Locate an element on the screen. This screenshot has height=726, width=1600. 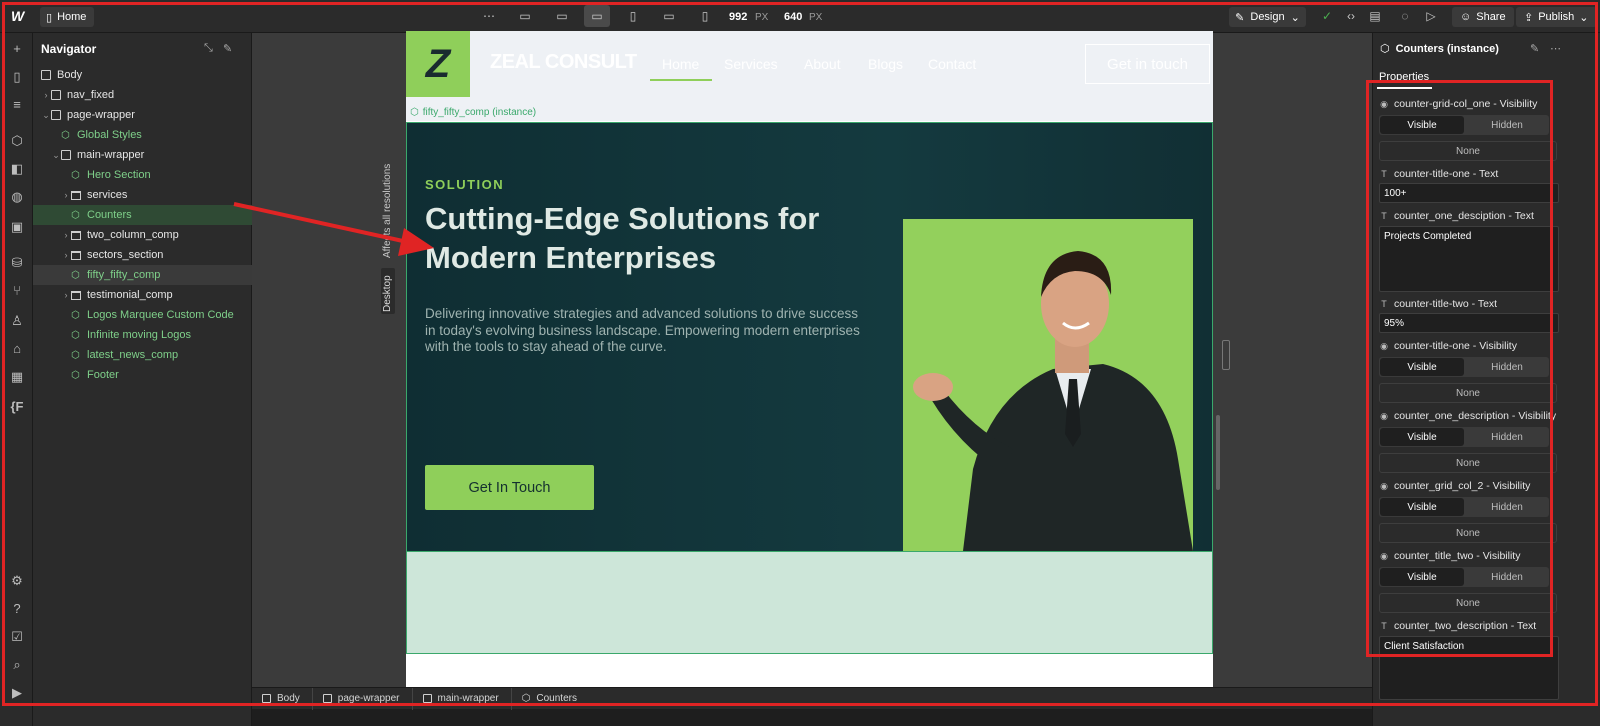
style-selectors-icon: ◧ is located at coordinates (17, 169).